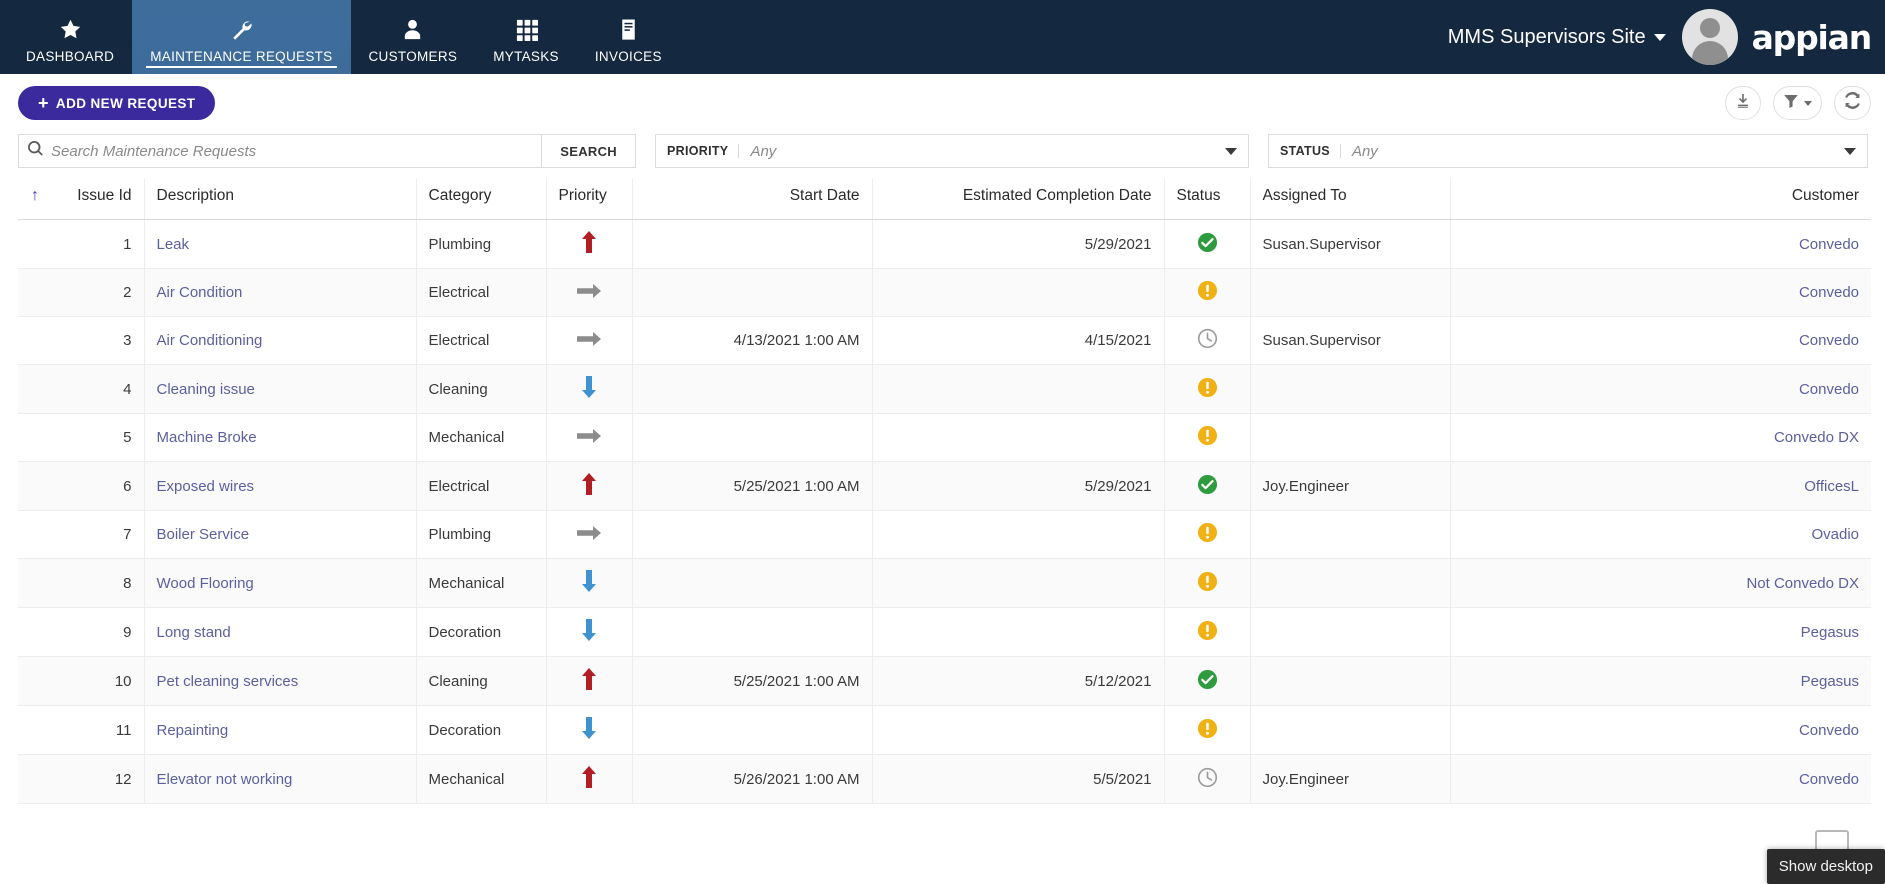  What do you see at coordinates (194, 632) in the screenshot?
I see `description-link: Long stand` at bounding box center [194, 632].